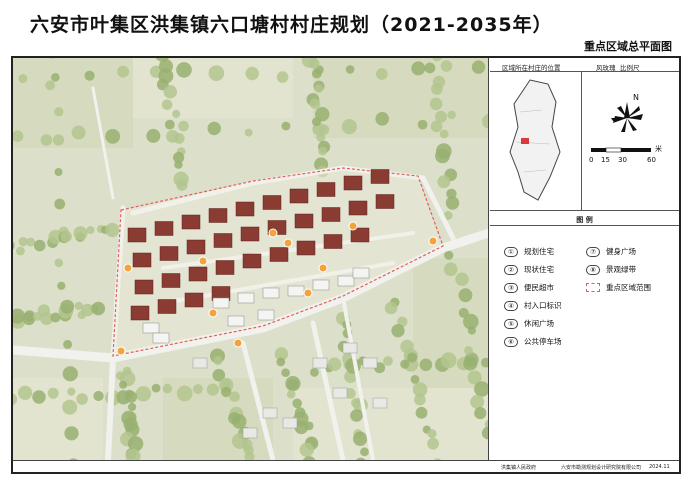 Image resolution: width=690 pixels, height=488 pixels. I want to click on footer-client: 洪集镇人民政府, so click(519, 468).